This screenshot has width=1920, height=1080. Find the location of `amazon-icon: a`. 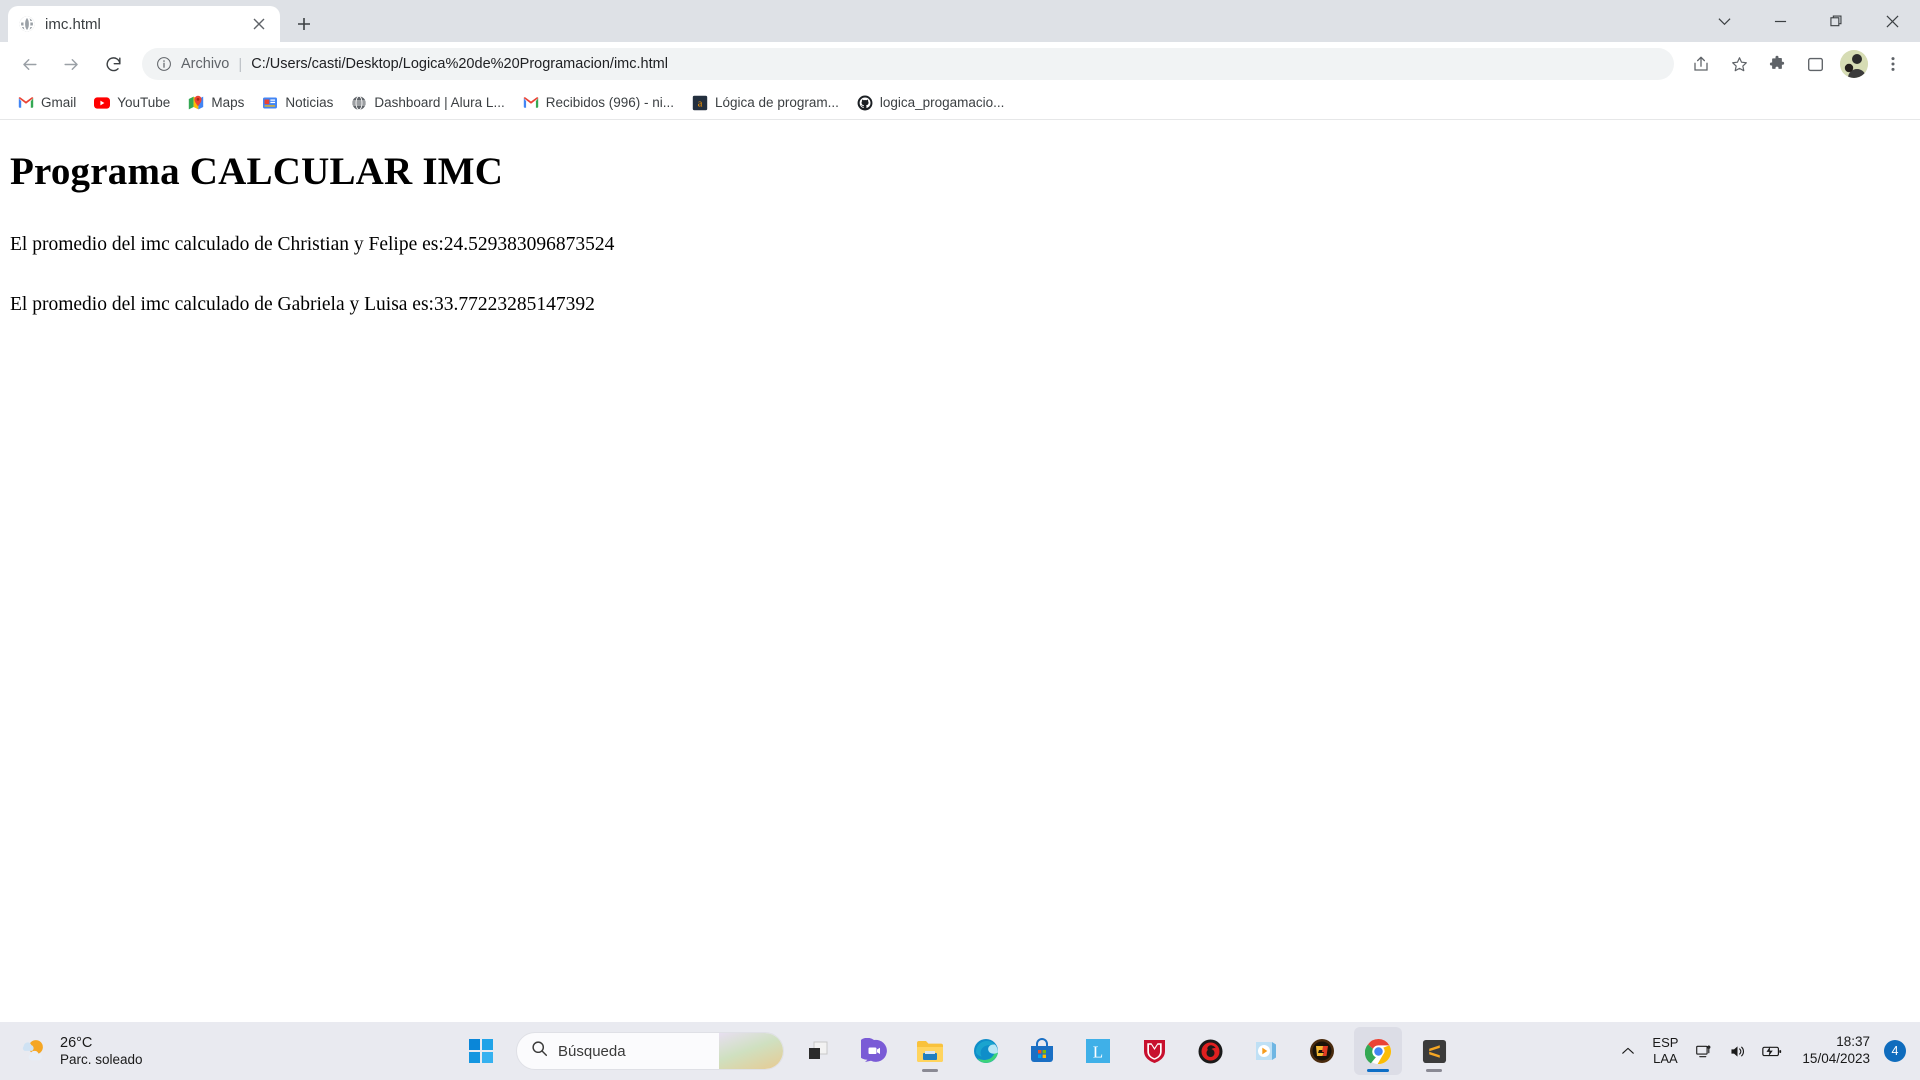

amazon-icon: a is located at coordinates (700, 103).